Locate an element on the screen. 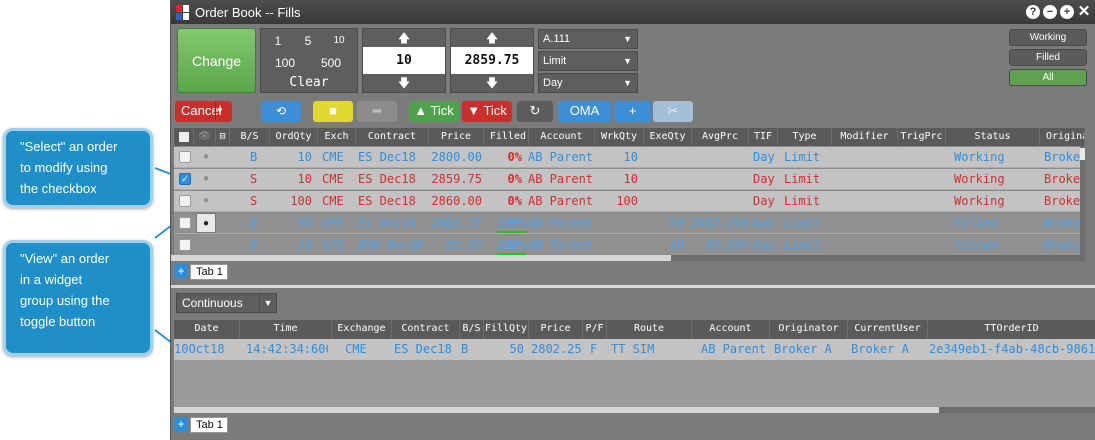 The image size is (1095, 440). price-down-arrow-icon: 🡇 is located at coordinates (492, 83).